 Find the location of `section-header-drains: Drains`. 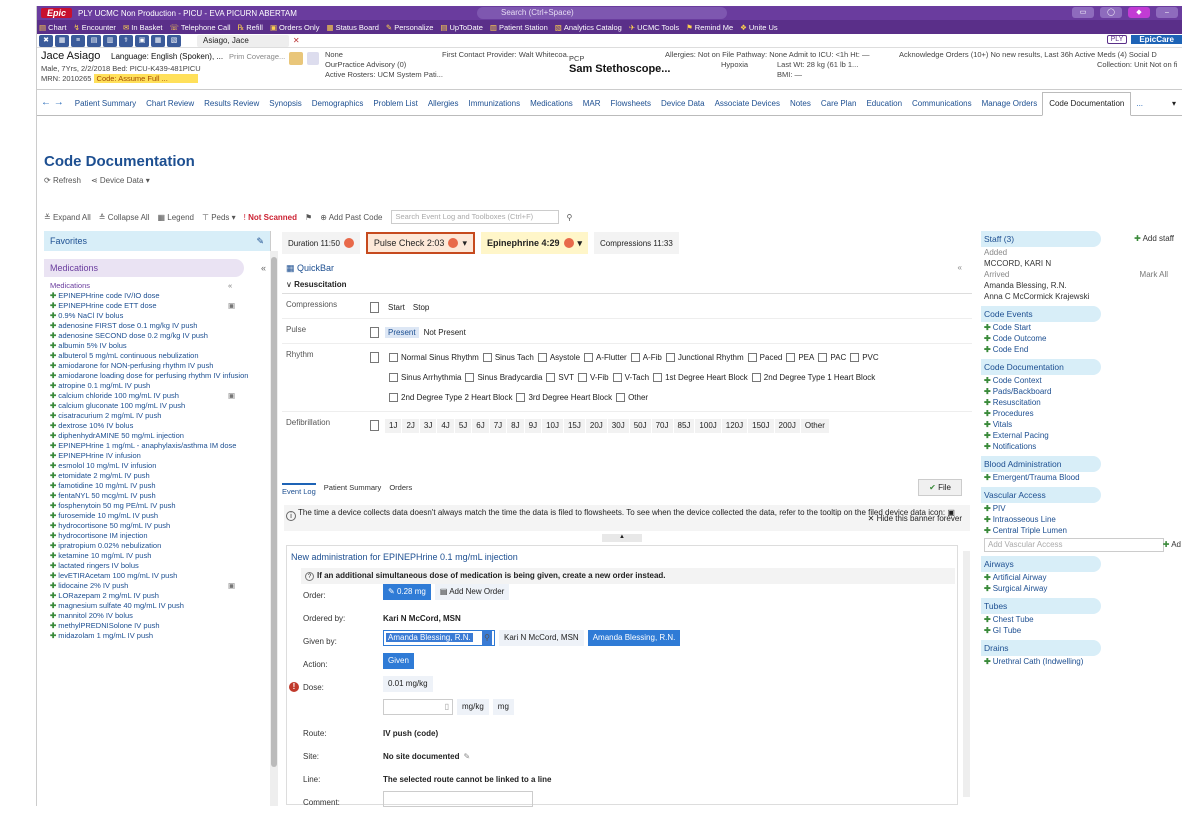

section-header-drains: Drains is located at coordinates (1041, 648).